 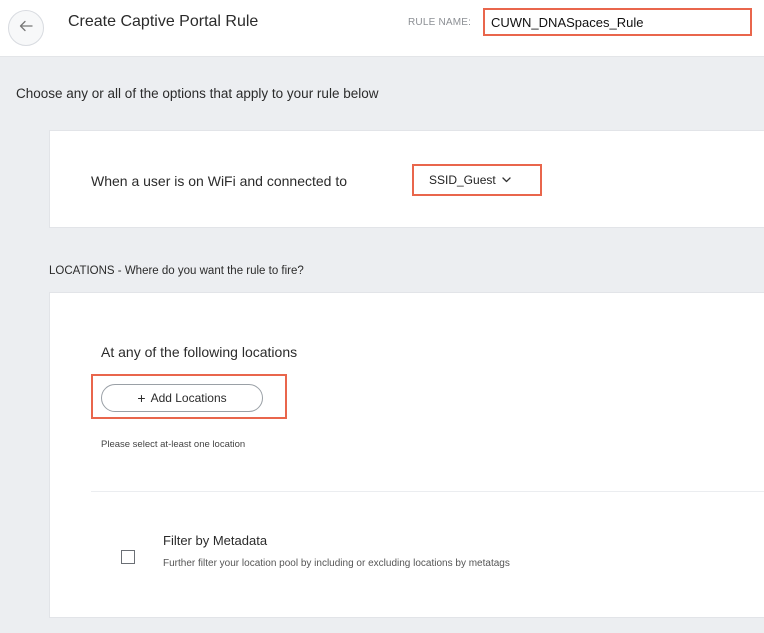 What do you see at coordinates (199, 352) in the screenshot?
I see `locations-heading: At any of the following locations` at bounding box center [199, 352].